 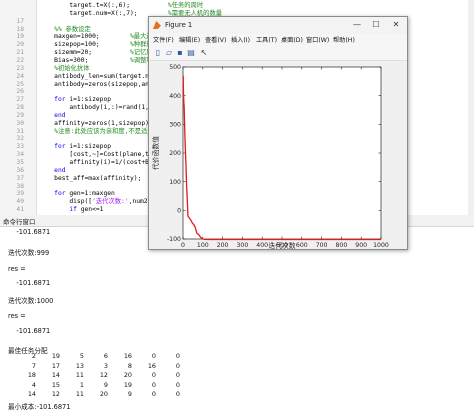 What do you see at coordinates (29, 253) in the screenshot?
I see `command-output-line: 迭代次数:999` at bounding box center [29, 253].